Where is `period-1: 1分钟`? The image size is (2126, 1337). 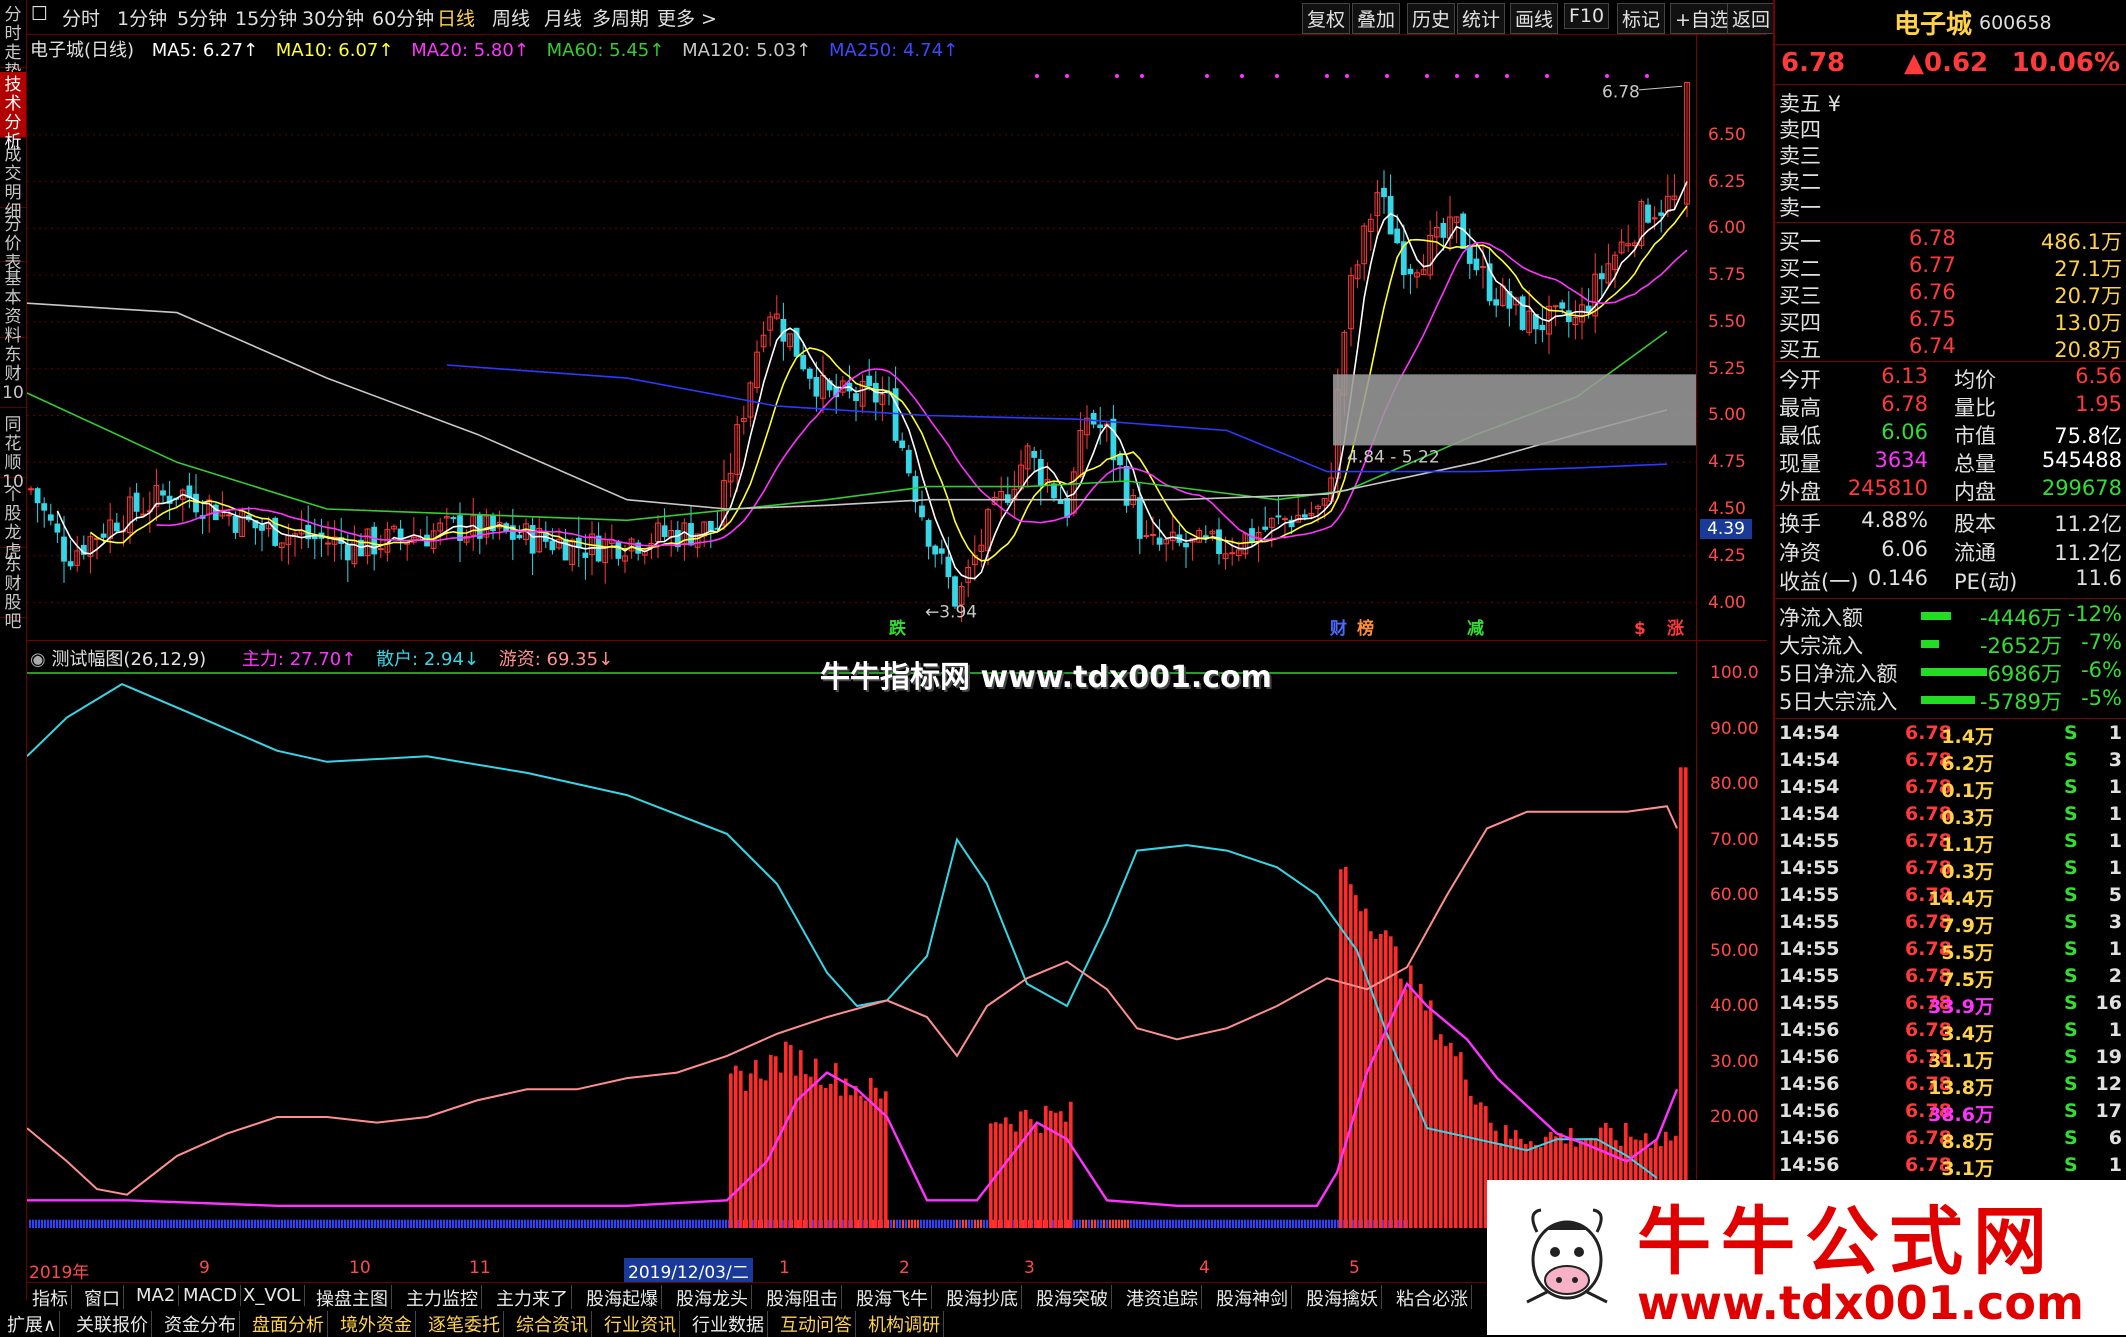 period-1: 1分钟 is located at coordinates (142, 17).